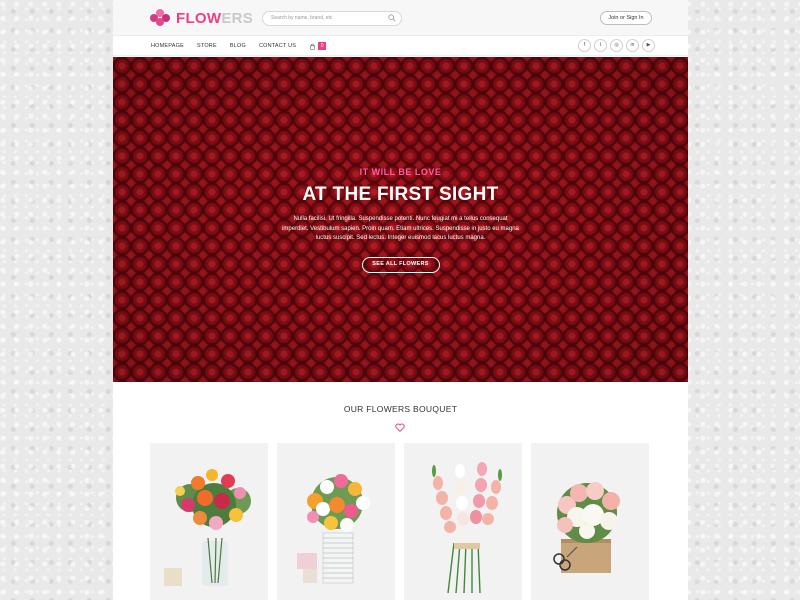 This screenshot has width=800, height=600. I want to click on social-links: f t ◎ in ▶, so click(615, 45).